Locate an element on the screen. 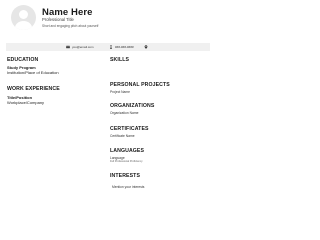 This screenshot has width=320, height=240. envelope-icon is located at coordinates (68, 47).